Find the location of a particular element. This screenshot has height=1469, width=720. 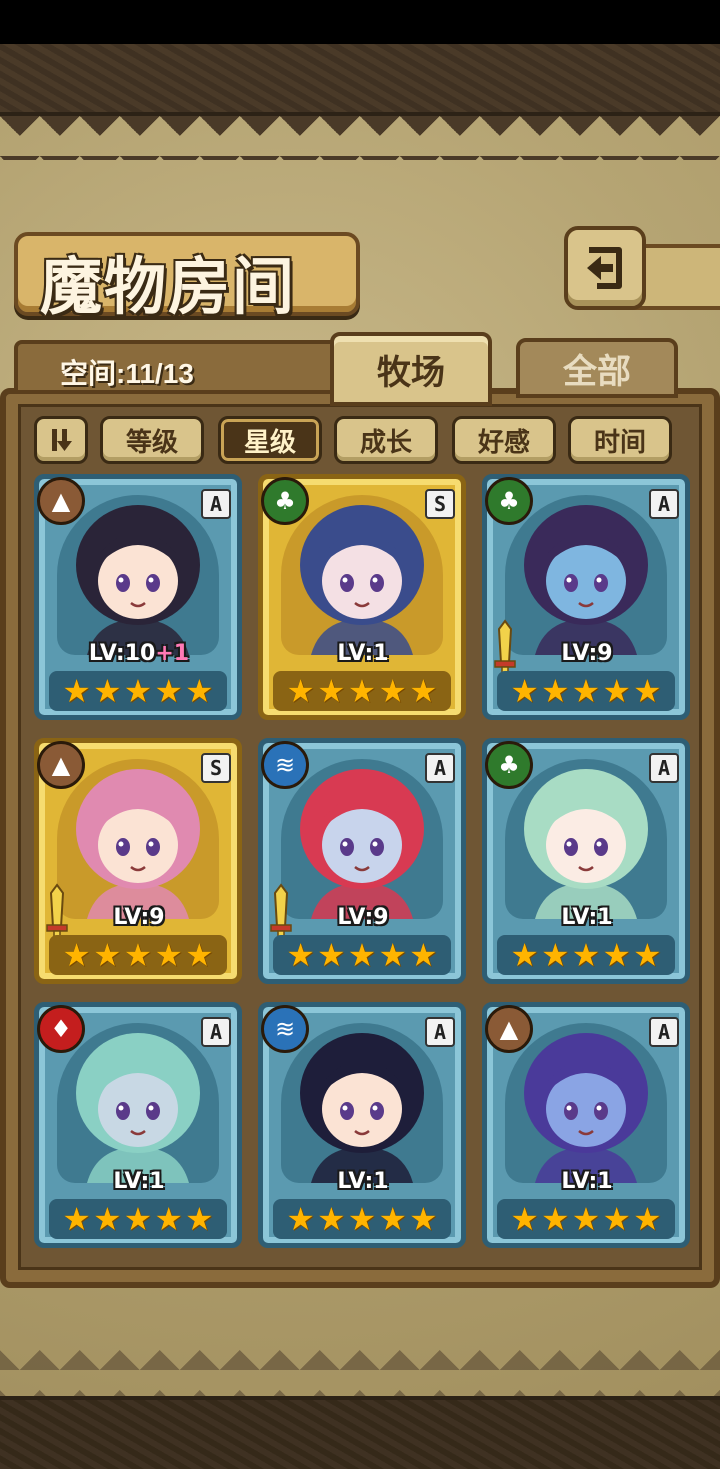

filter-affection-button: 好感 is located at coordinates (504, 440).